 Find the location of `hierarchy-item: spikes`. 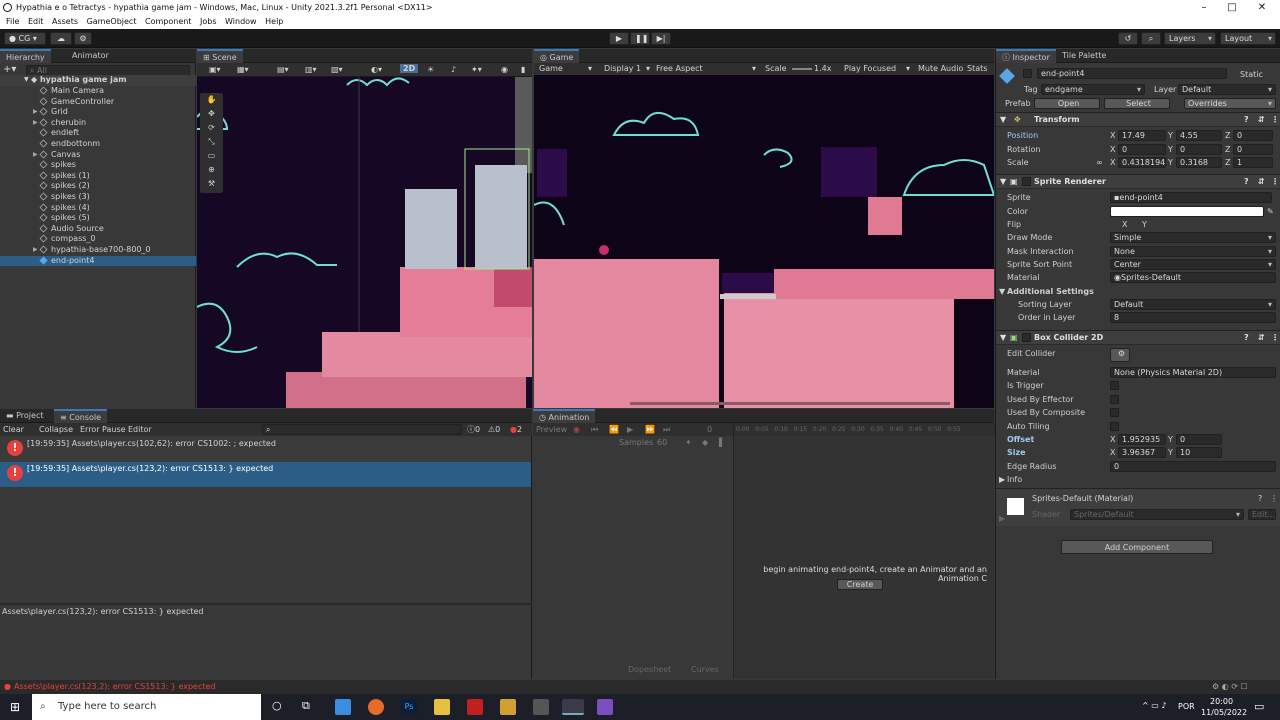

hierarchy-item: spikes is located at coordinates (98, 165).